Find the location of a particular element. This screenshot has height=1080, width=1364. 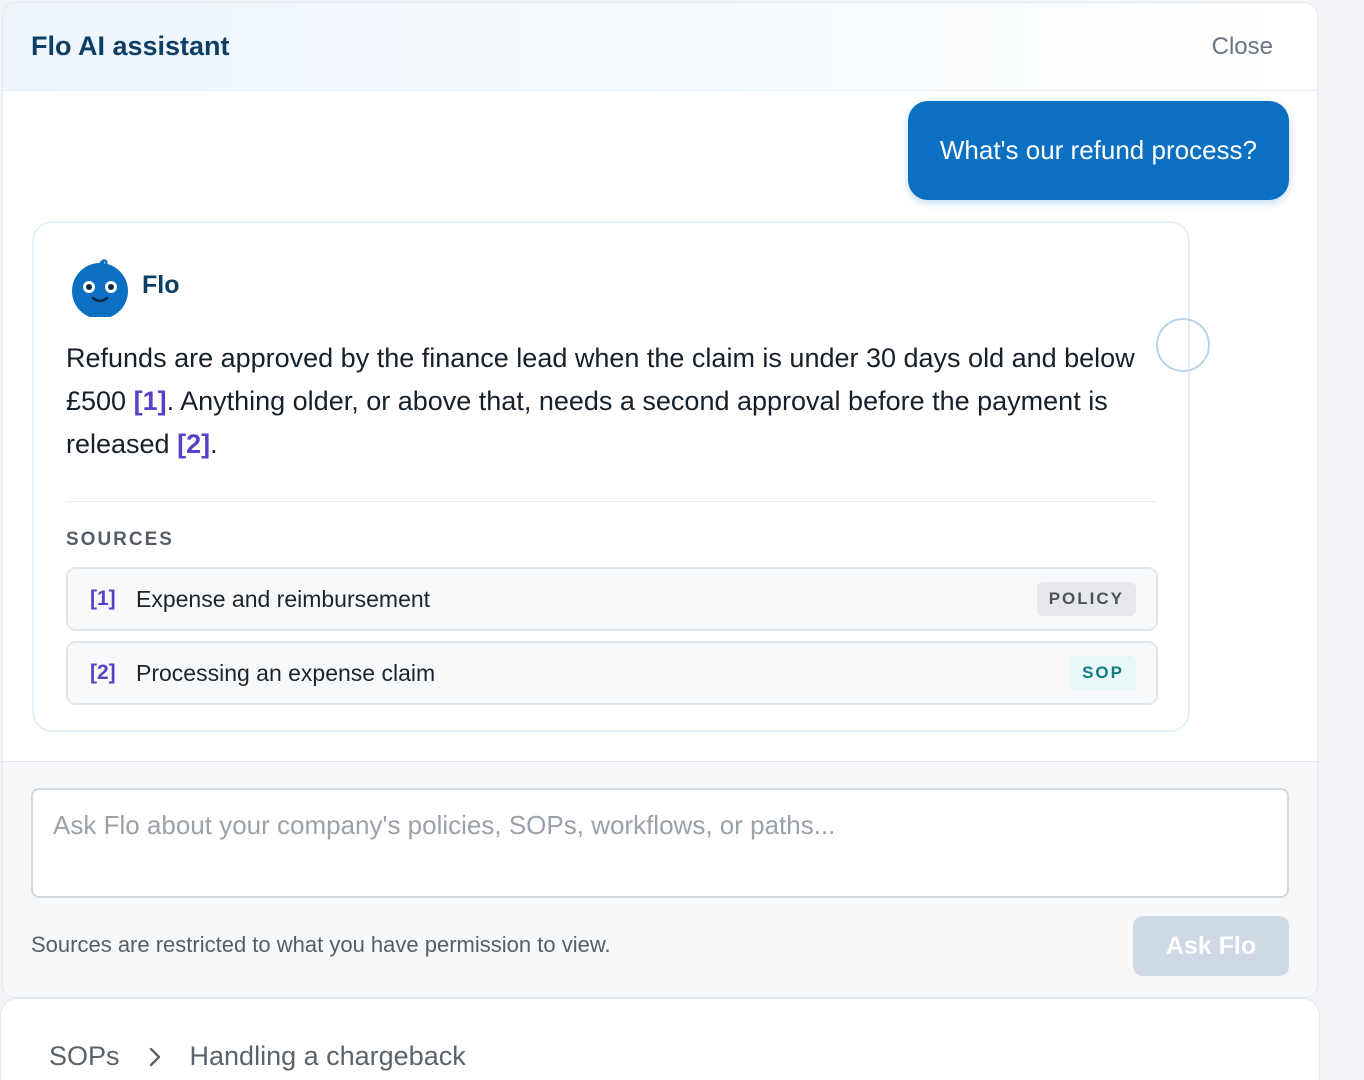

source-item: [2] Processing an expense claim SOP is located at coordinates (612, 673).